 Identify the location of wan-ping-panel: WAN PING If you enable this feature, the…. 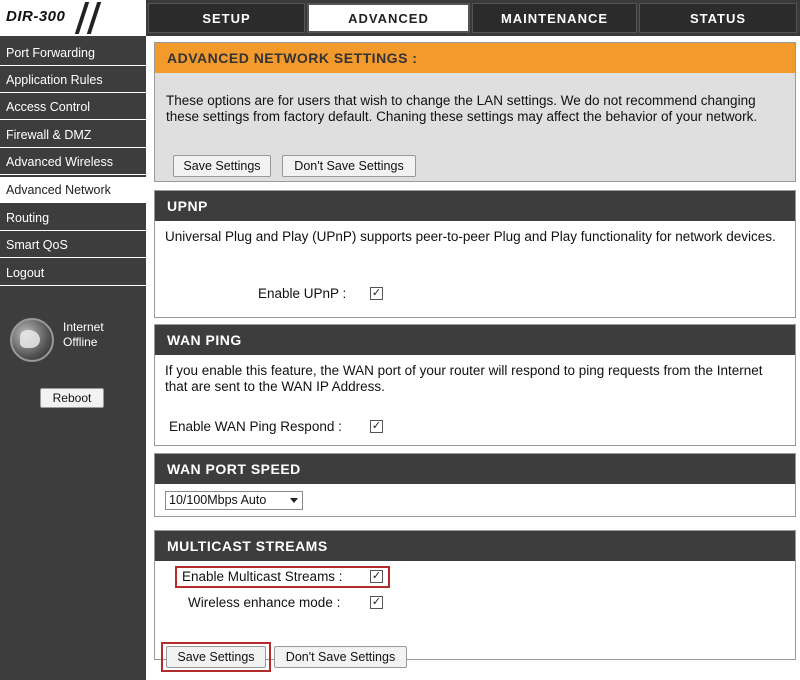
(475, 385).